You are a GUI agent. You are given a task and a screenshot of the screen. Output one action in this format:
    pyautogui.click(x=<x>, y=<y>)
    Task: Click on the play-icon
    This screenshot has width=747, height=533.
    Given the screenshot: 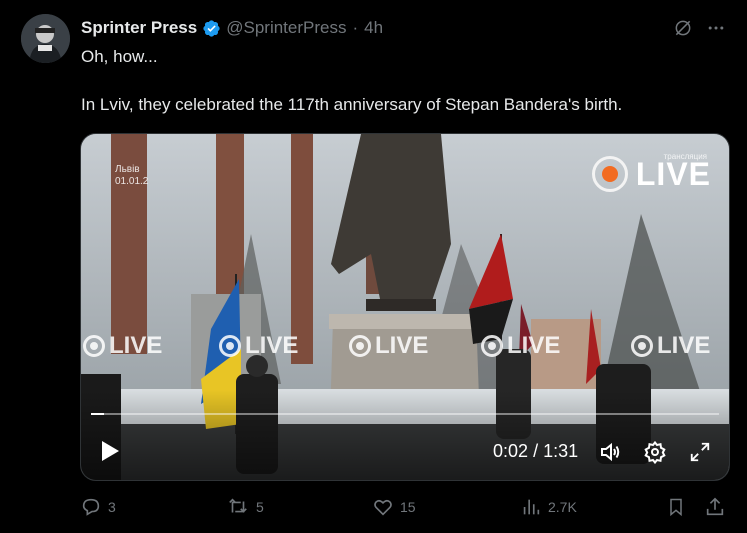 What is the action you would take?
    pyautogui.click(x=110, y=451)
    